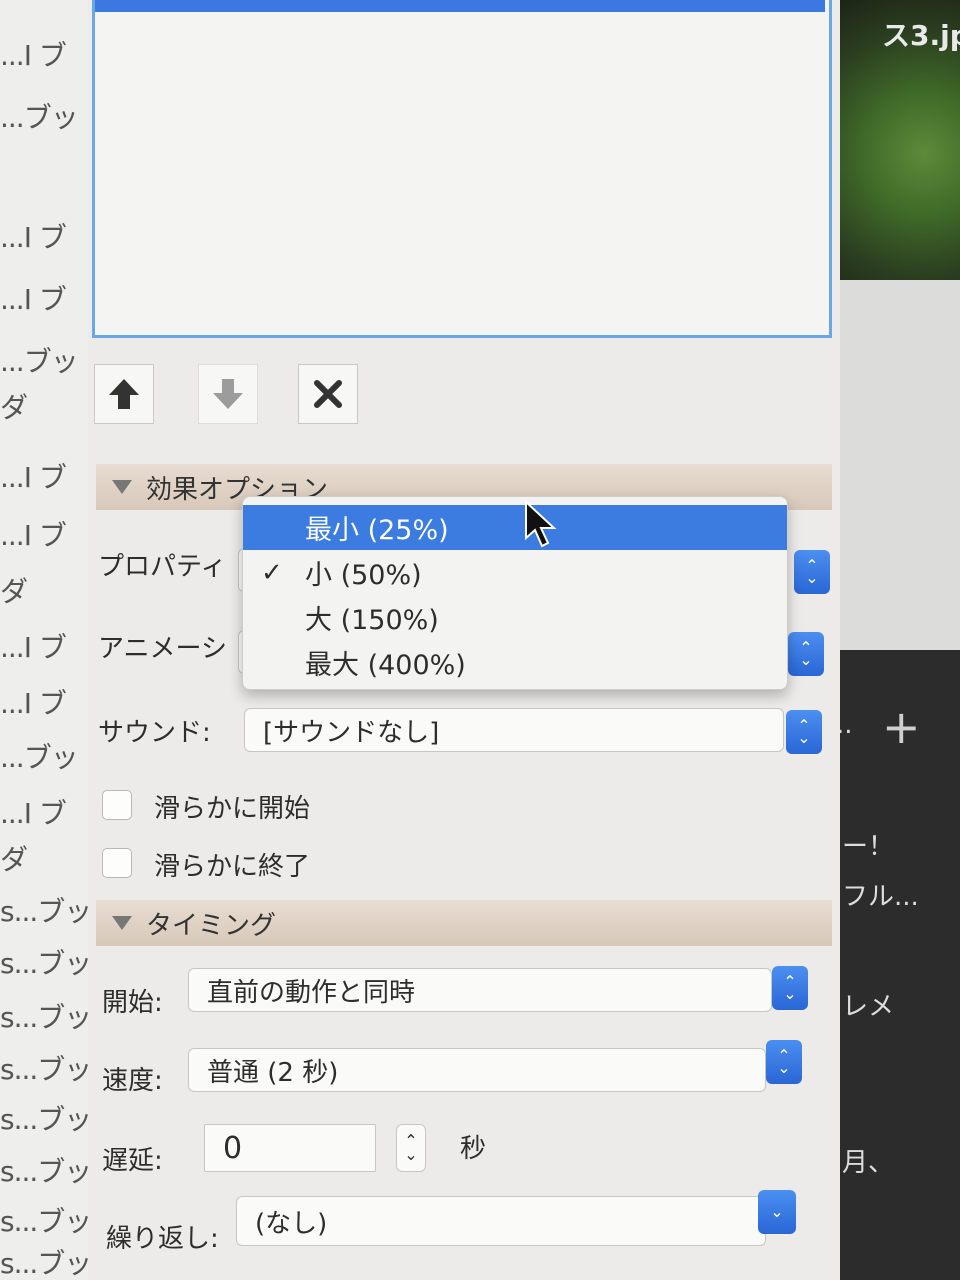 The image size is (960, 1280). What do you see at coordinates (514, 730) in the screenshot?
I see `sound-select: [サウンドなし]` at bounding box center [514, 730].